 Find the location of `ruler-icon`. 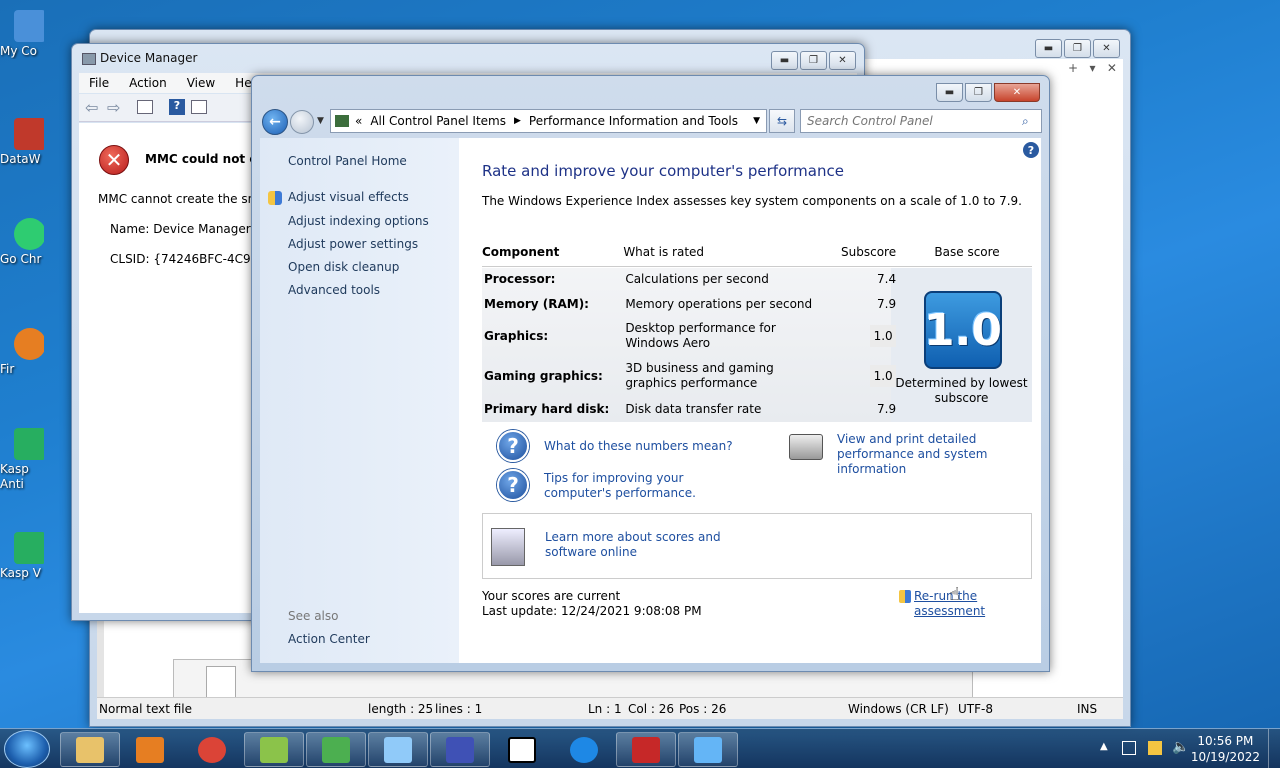

ruler-icon is located at coordinates (398, 749).